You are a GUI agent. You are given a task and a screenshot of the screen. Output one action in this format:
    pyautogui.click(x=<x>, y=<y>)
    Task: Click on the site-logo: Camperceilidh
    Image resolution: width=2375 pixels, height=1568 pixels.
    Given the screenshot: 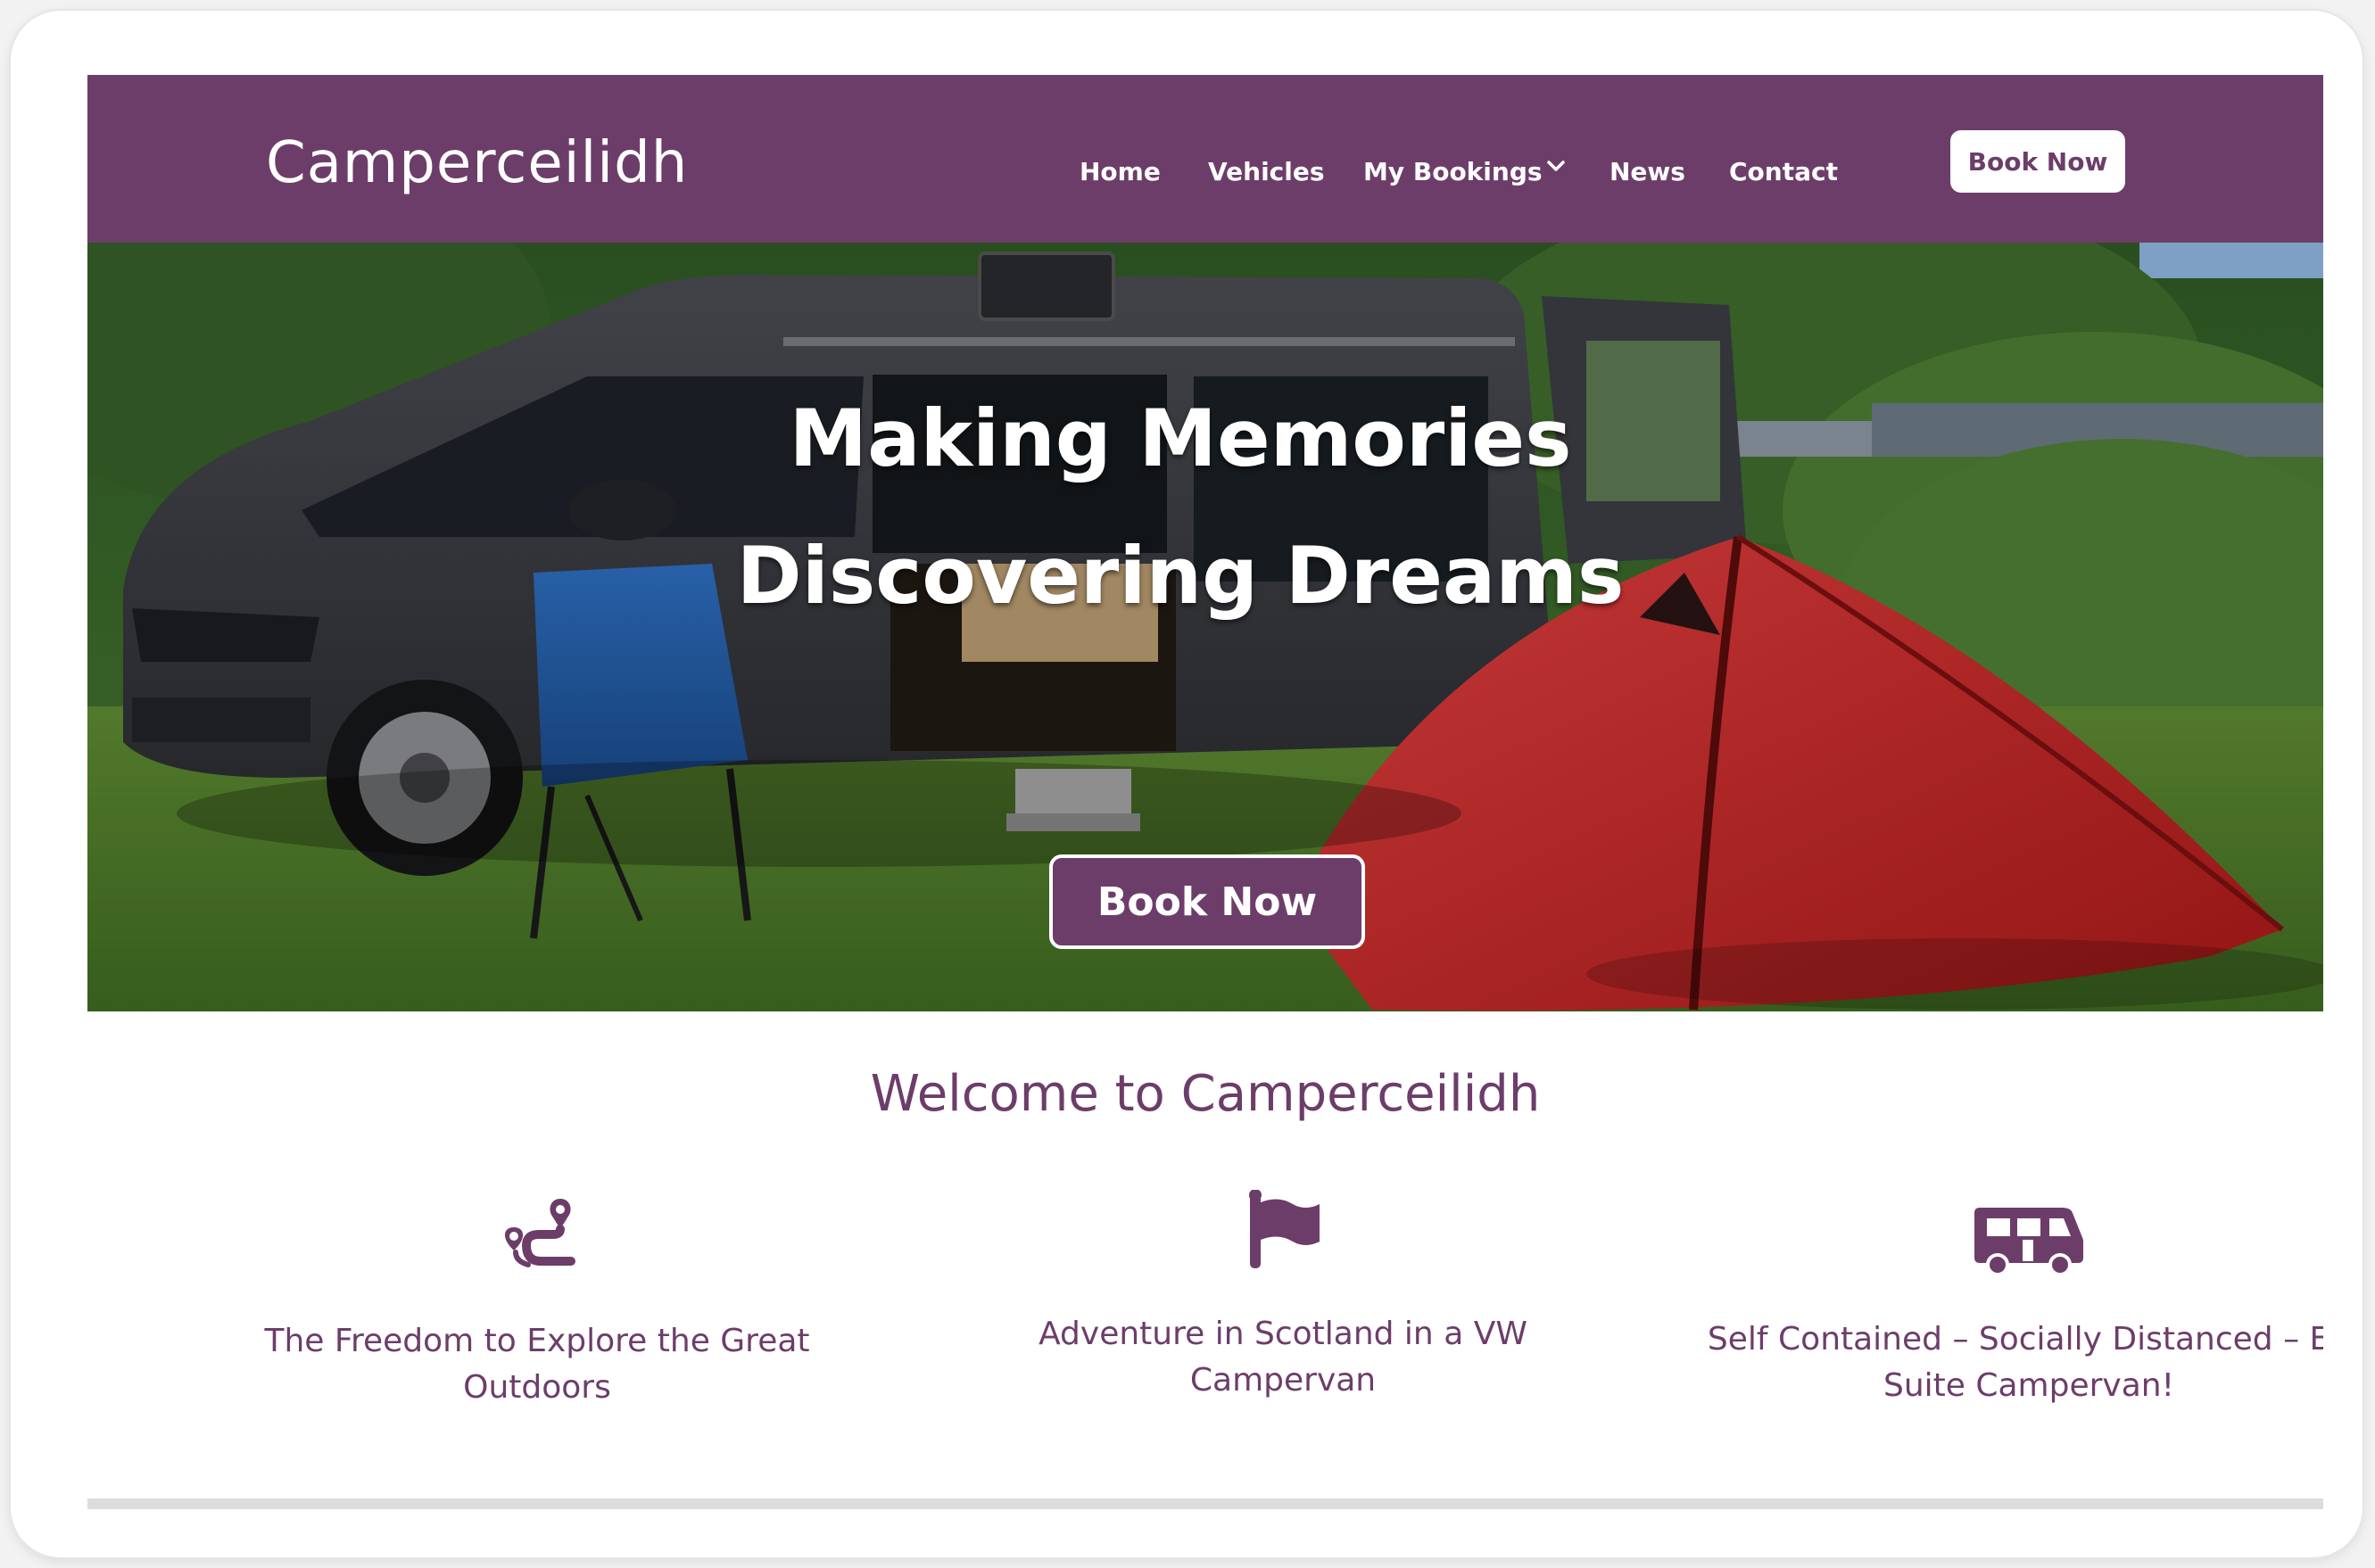 What is the action you would take?
    pyautogui.click(x=477, y=163)
    